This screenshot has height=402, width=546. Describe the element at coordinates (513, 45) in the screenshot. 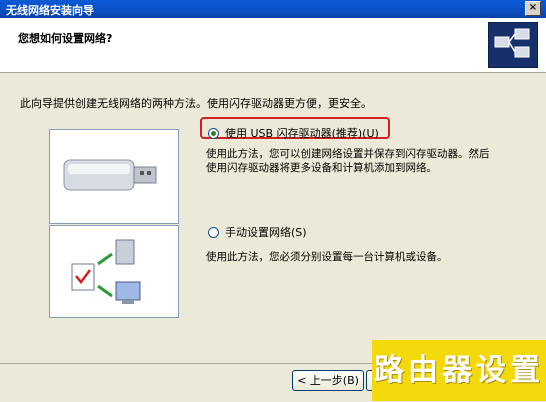

I see `network-wizard-icon` at that location.